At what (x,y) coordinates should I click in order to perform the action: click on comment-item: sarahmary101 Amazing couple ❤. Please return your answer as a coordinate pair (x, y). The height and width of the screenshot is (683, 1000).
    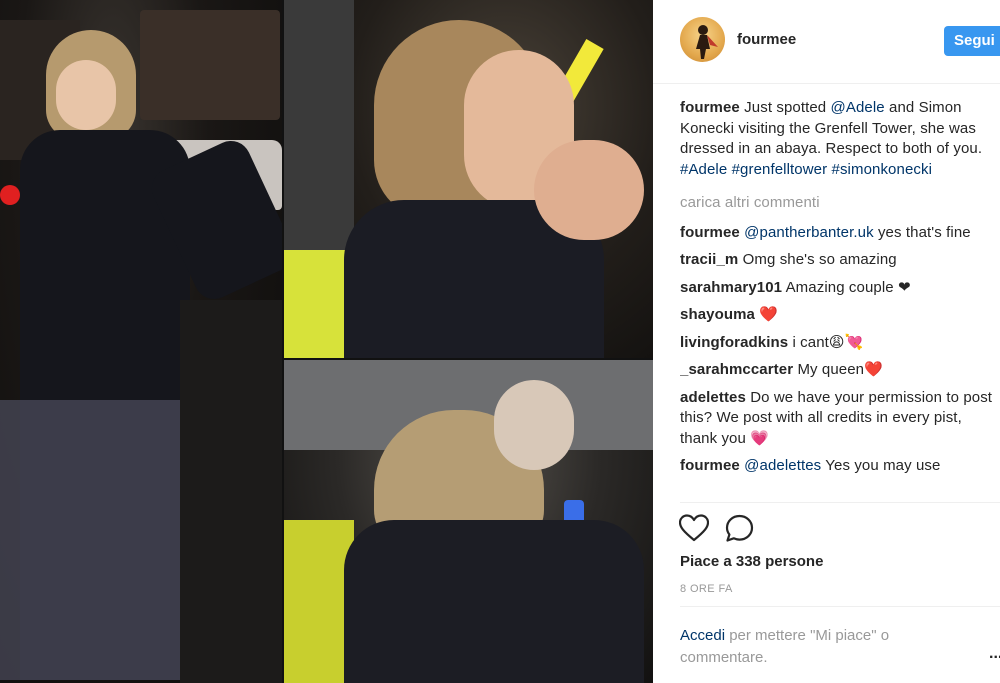
    Looking at the image, I should click on (839, 288).